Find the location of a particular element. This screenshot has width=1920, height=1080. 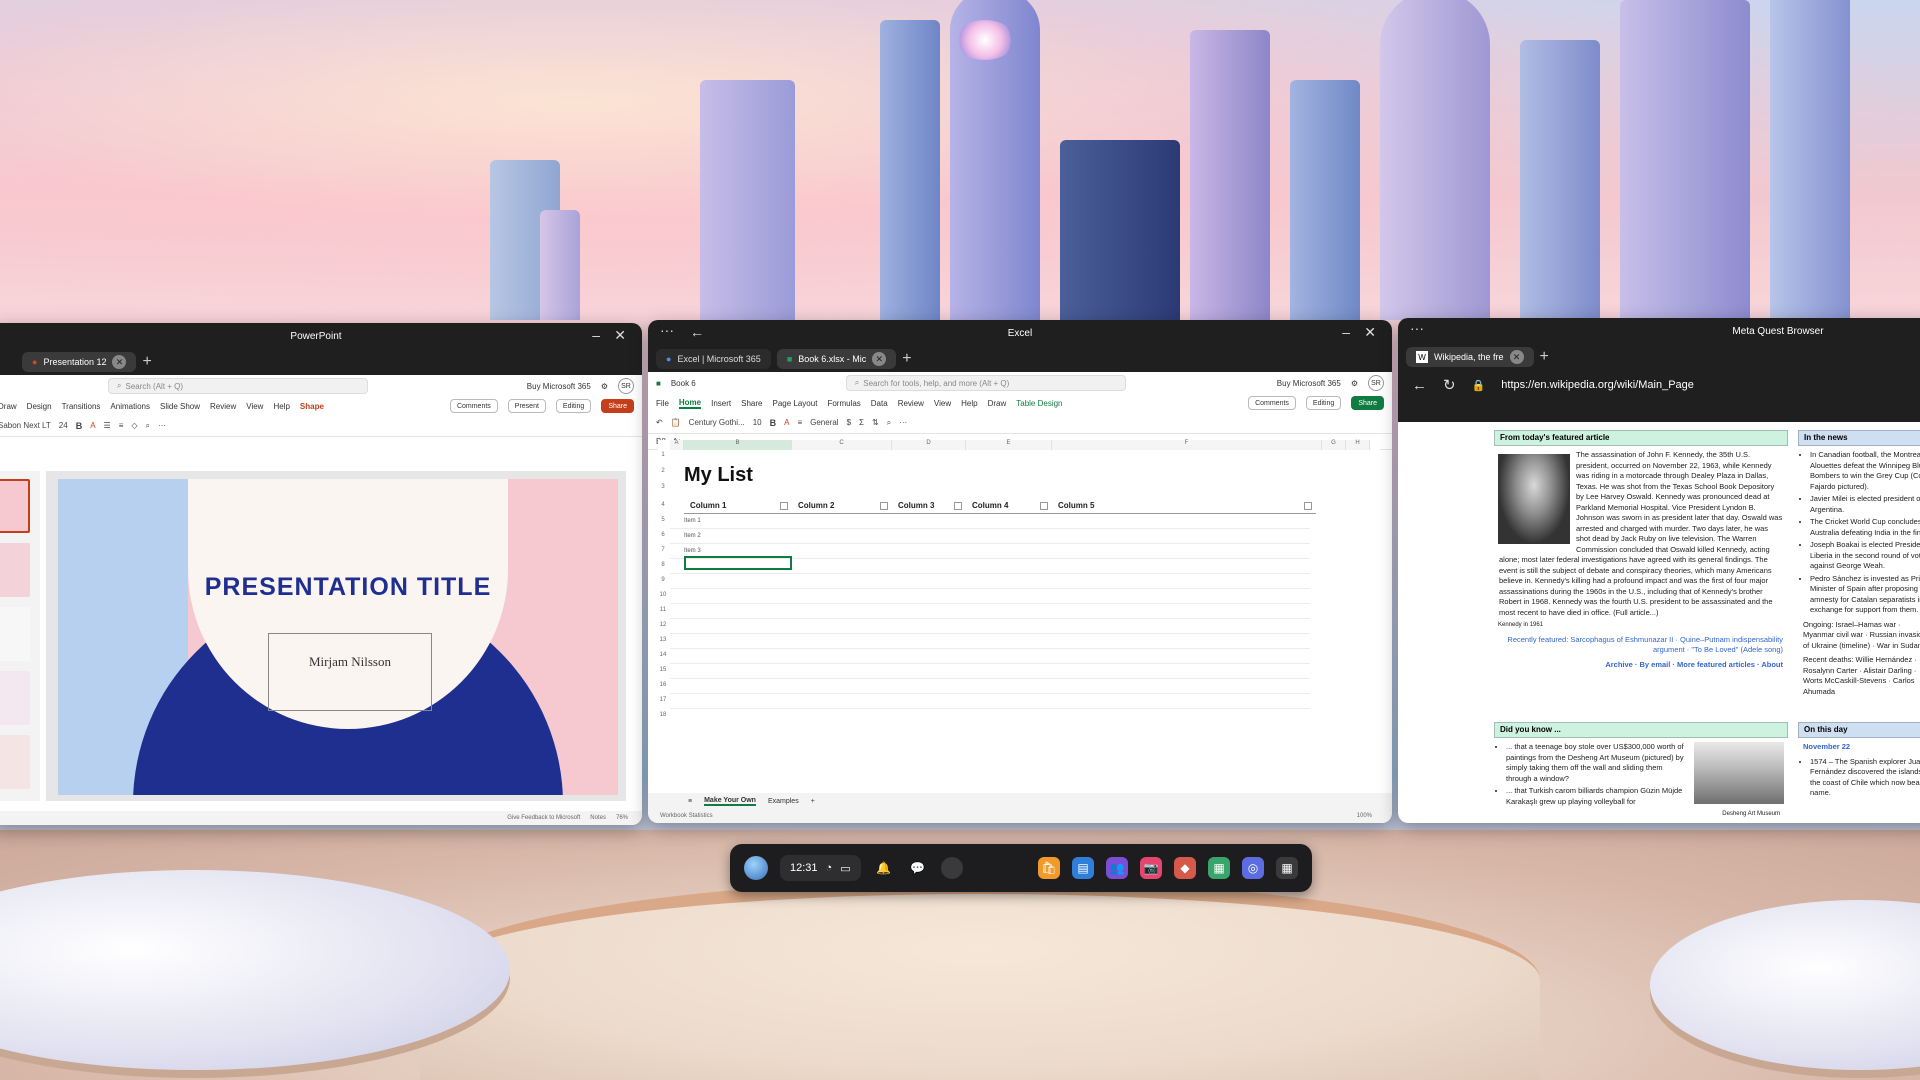

sum-icon: Σ is located at coordinates (861, 422).